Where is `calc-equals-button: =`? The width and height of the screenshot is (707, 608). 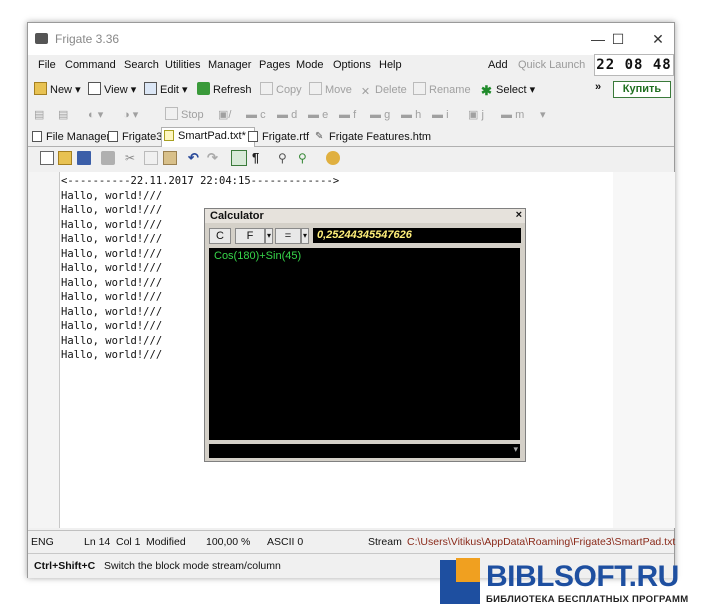
calc-equals-button: = is located at coordinates (288, 236).